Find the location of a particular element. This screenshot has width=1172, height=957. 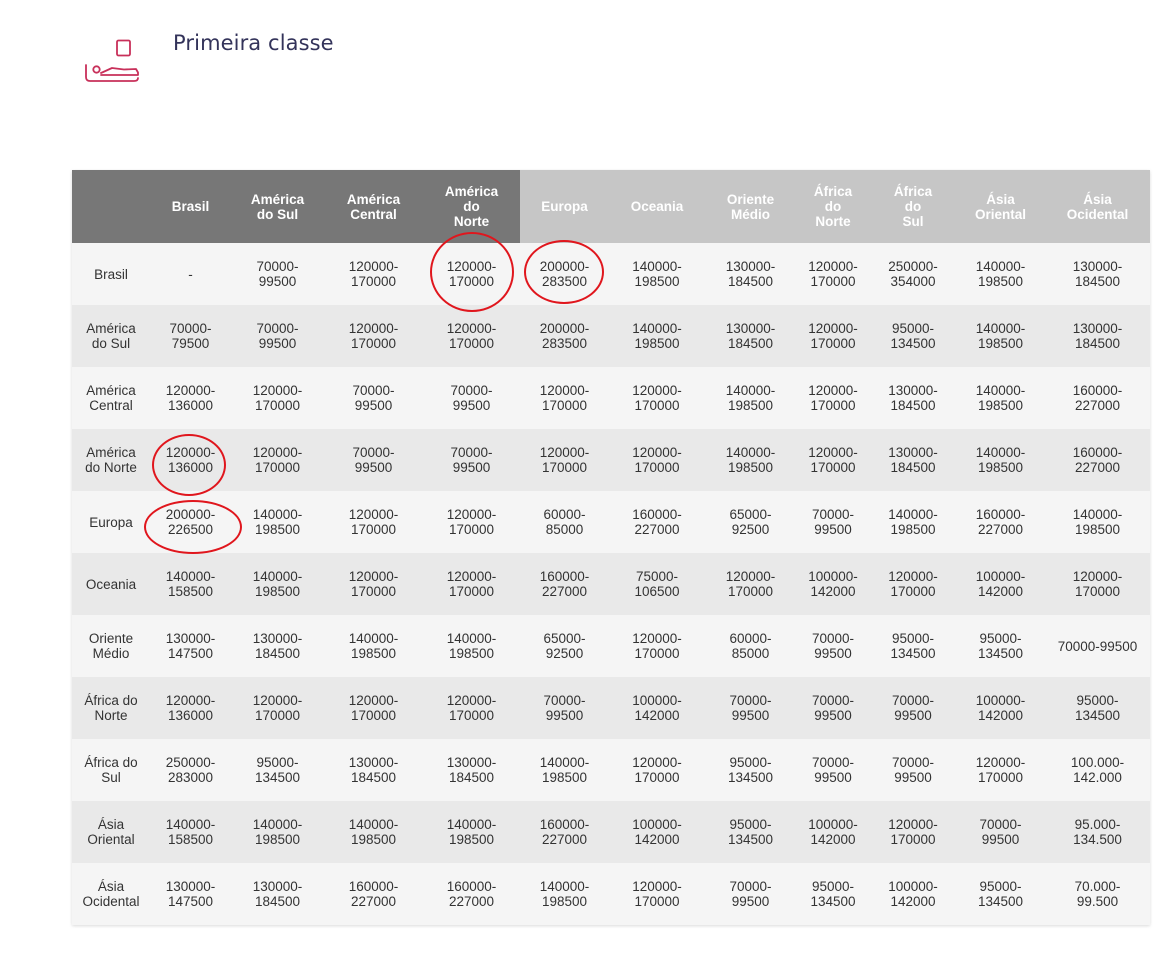

row-header: América do Norte is located at coordinates (111, 460).